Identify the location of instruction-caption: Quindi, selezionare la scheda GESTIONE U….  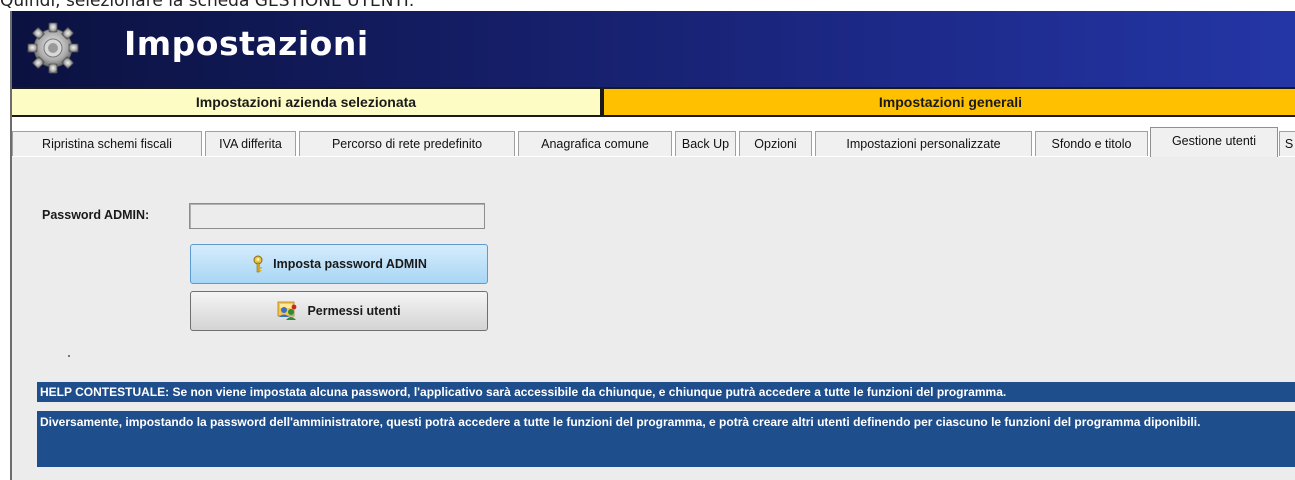
(207, 5).